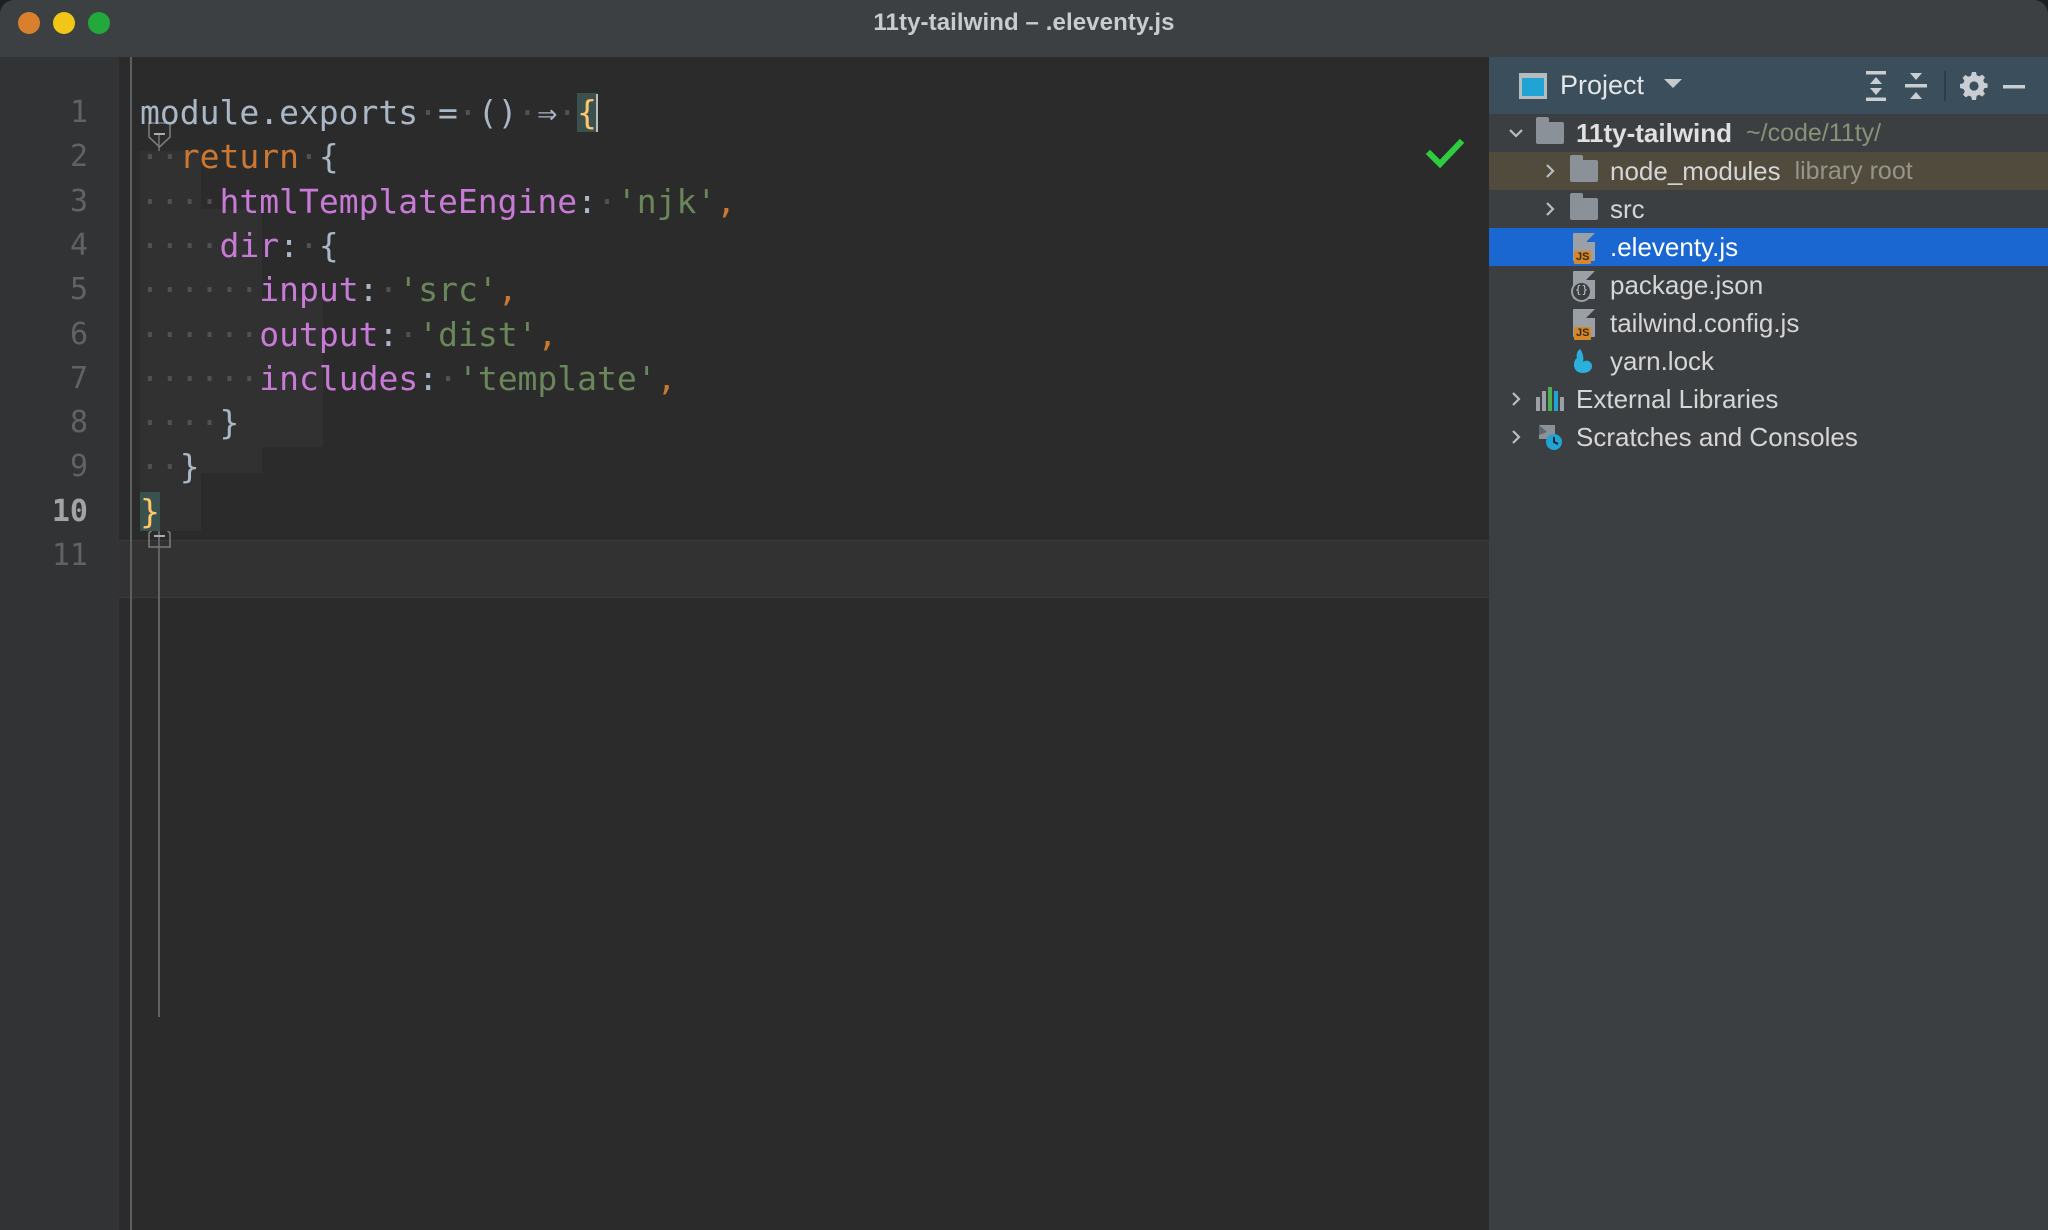  What do you see at coordinates (1533, 86) in the screenshot?
I see `project-window-icon` at bounding box center [1533, 86].